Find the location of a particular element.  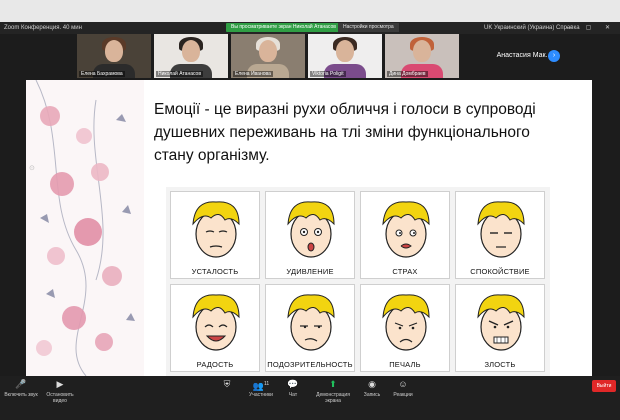

participants-count: 11 is located at coordinates (267, 384).